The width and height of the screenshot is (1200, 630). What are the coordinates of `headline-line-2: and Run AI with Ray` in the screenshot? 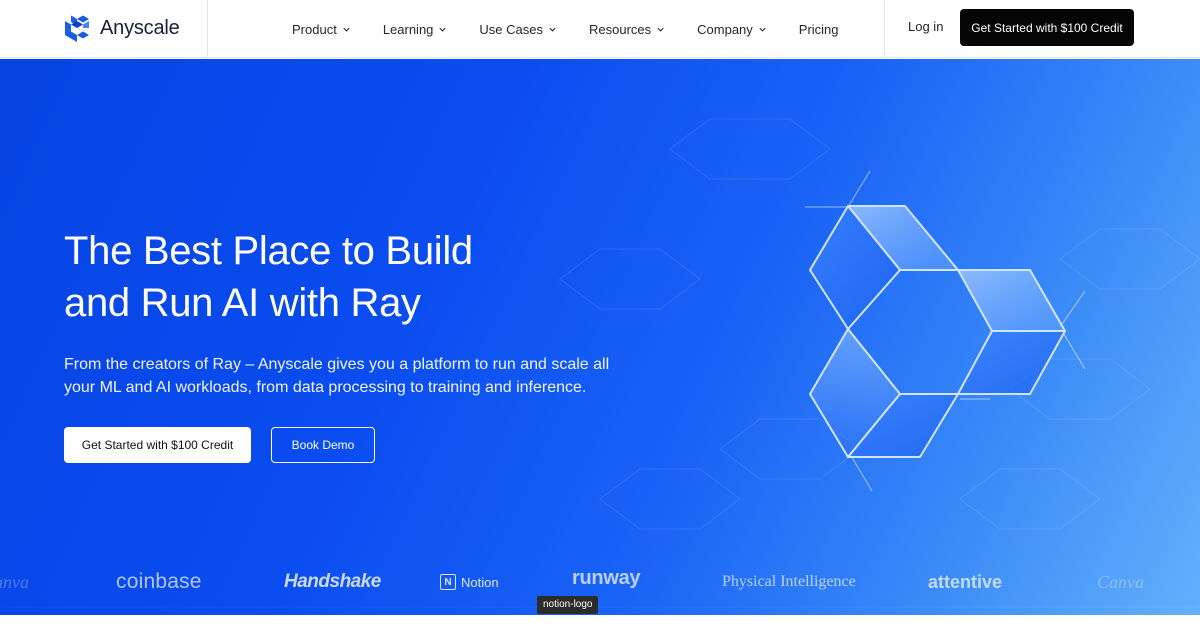 It's located at (242, 303).